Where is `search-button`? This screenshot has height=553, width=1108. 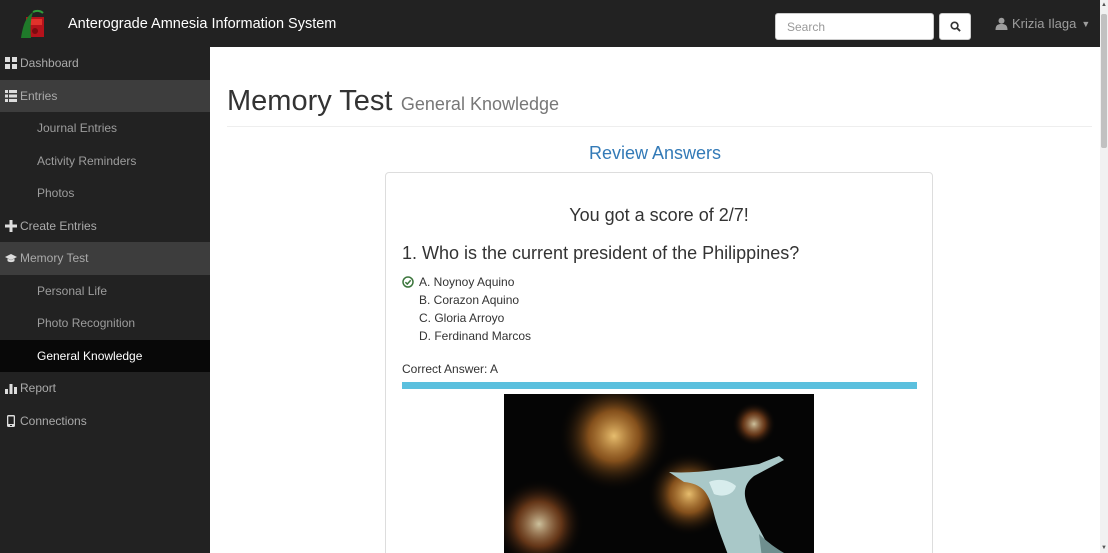
search-button is located at coordinates (955, 26).